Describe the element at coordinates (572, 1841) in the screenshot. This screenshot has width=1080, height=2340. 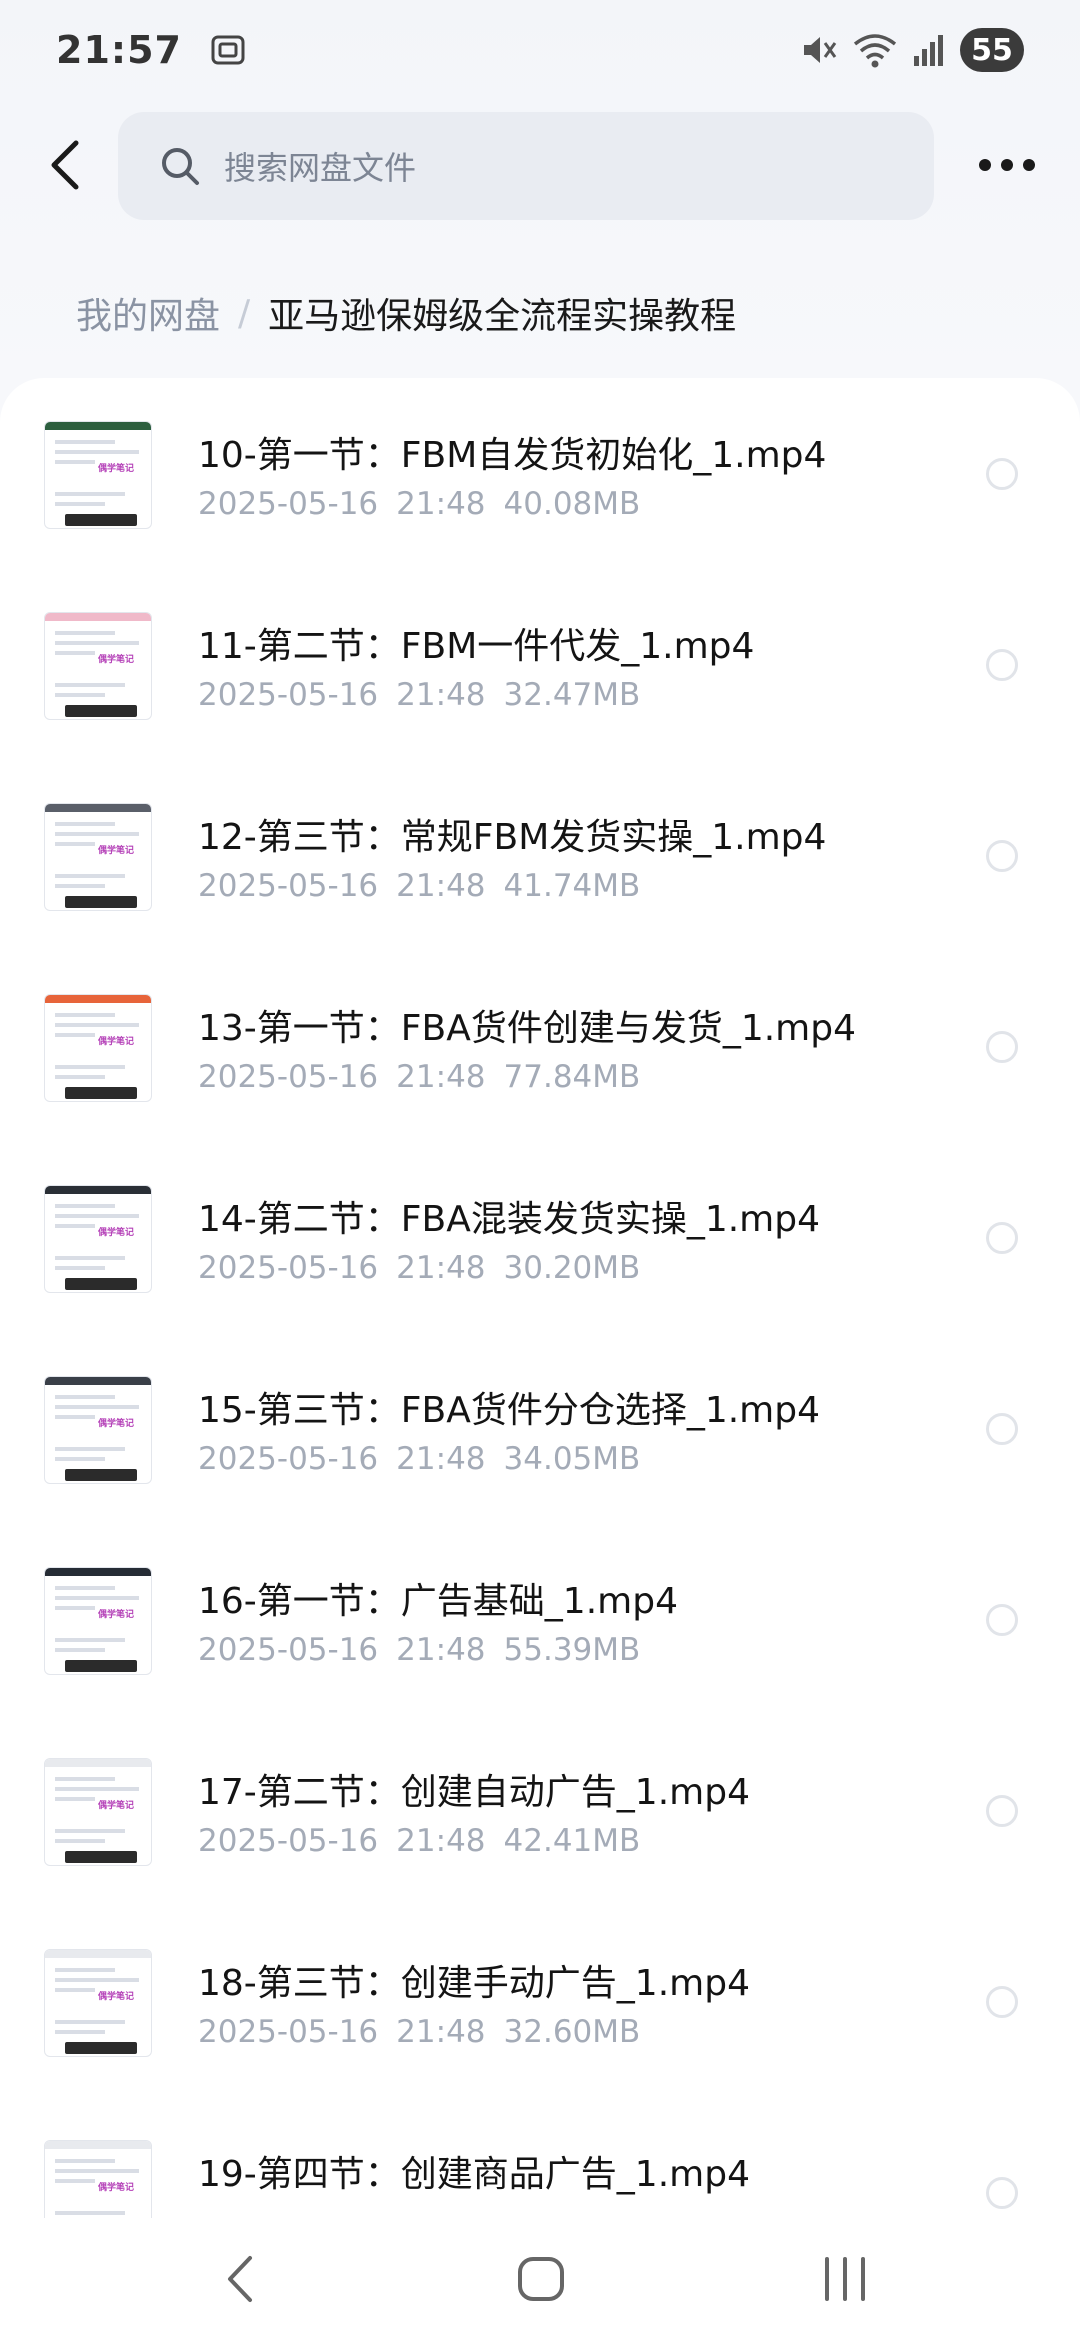
I see `file-size: 42.41MB` at that location.